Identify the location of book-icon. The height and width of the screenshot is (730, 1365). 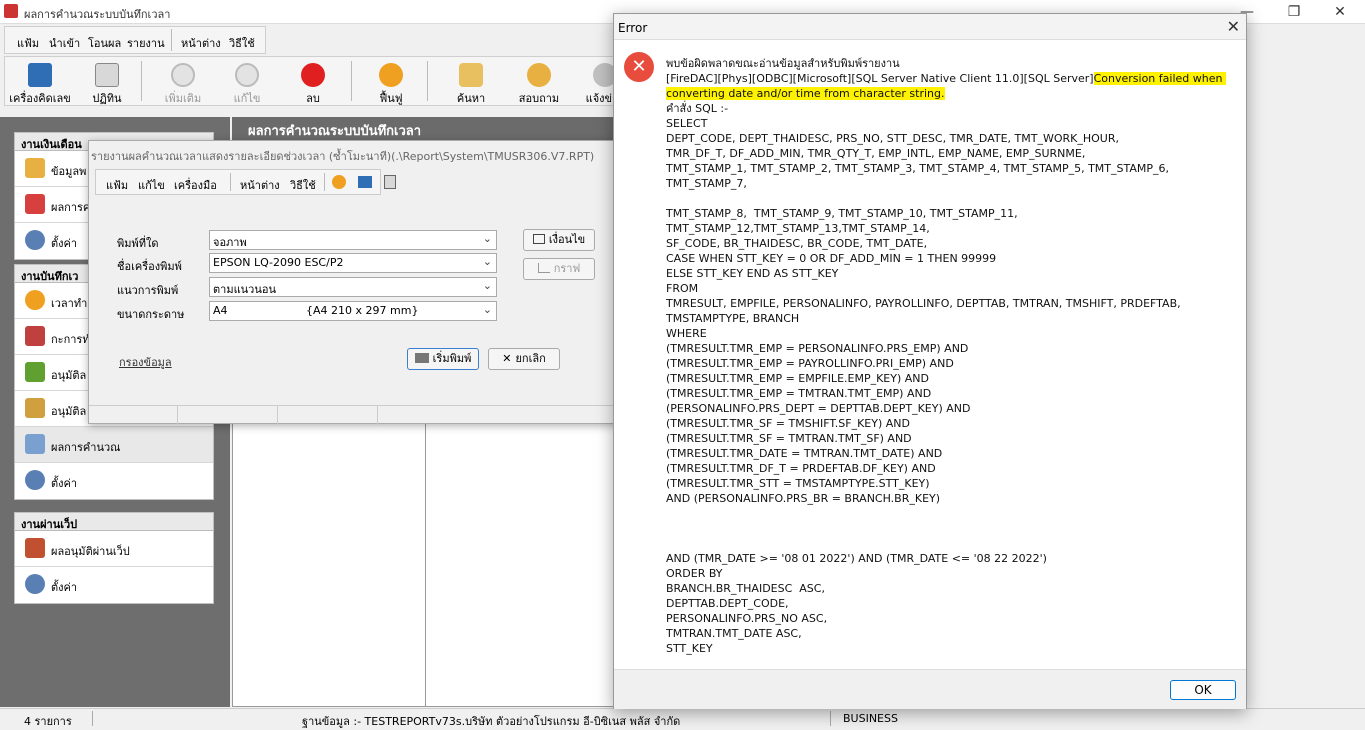
(35, 548).